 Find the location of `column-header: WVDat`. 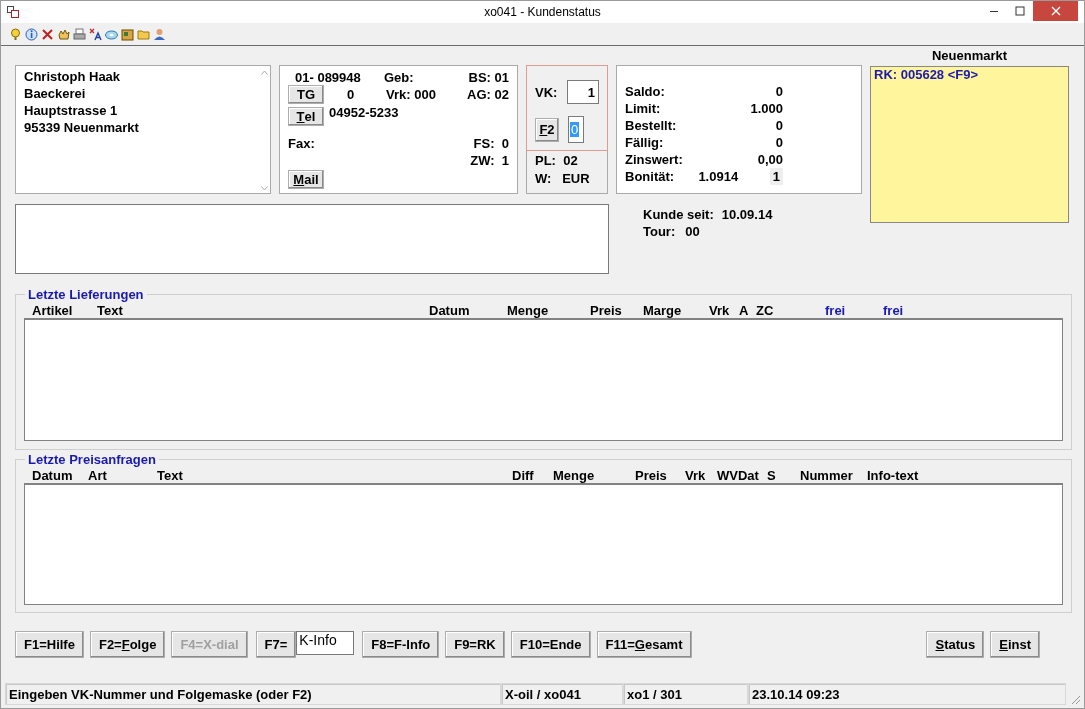

column-header: WVDat is located at coordinates (738, 475).